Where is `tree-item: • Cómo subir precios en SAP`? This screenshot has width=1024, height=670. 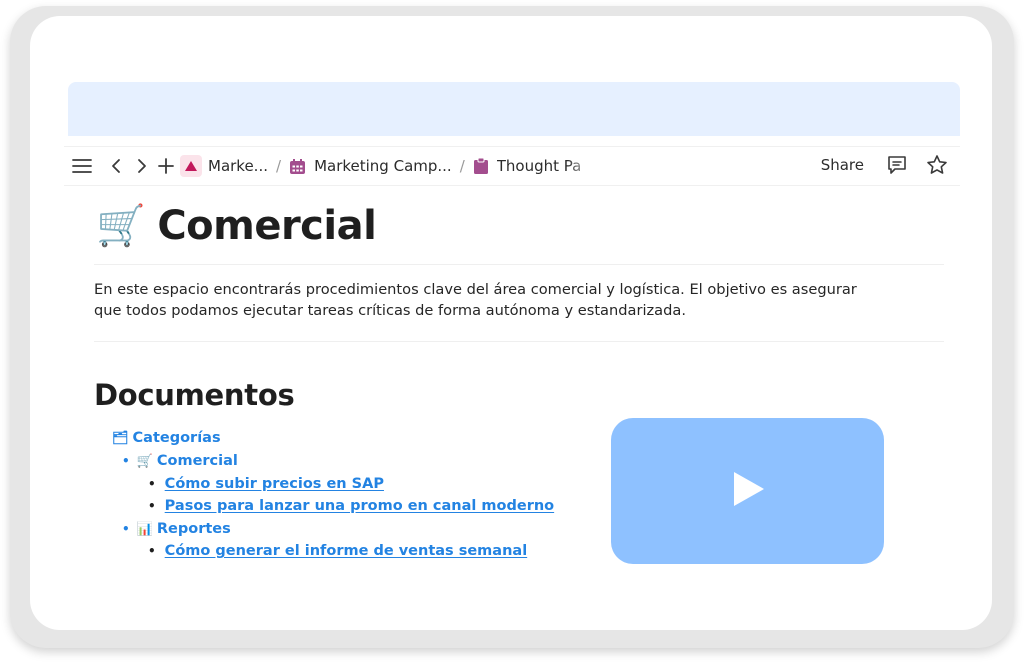
tree-item: • Cómo subir precios en SAP is located at coordinates (266, 484).